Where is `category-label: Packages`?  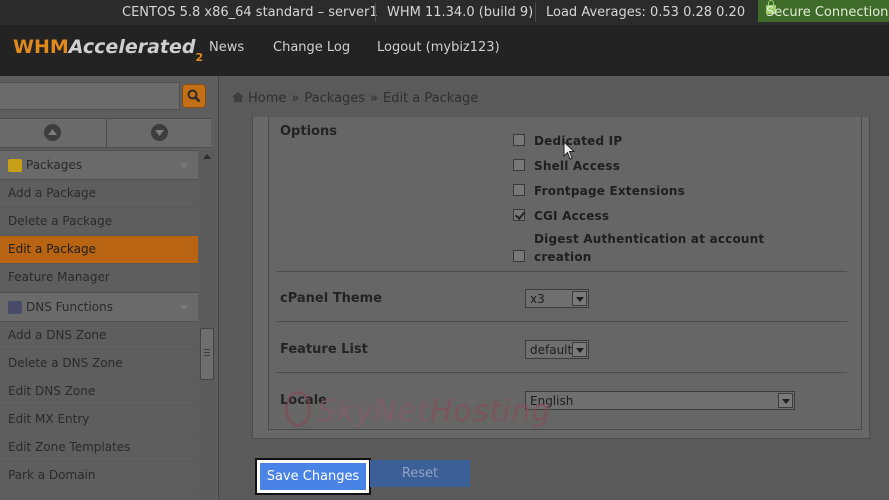
category-label: Packages is located at coordinates (54, 165).